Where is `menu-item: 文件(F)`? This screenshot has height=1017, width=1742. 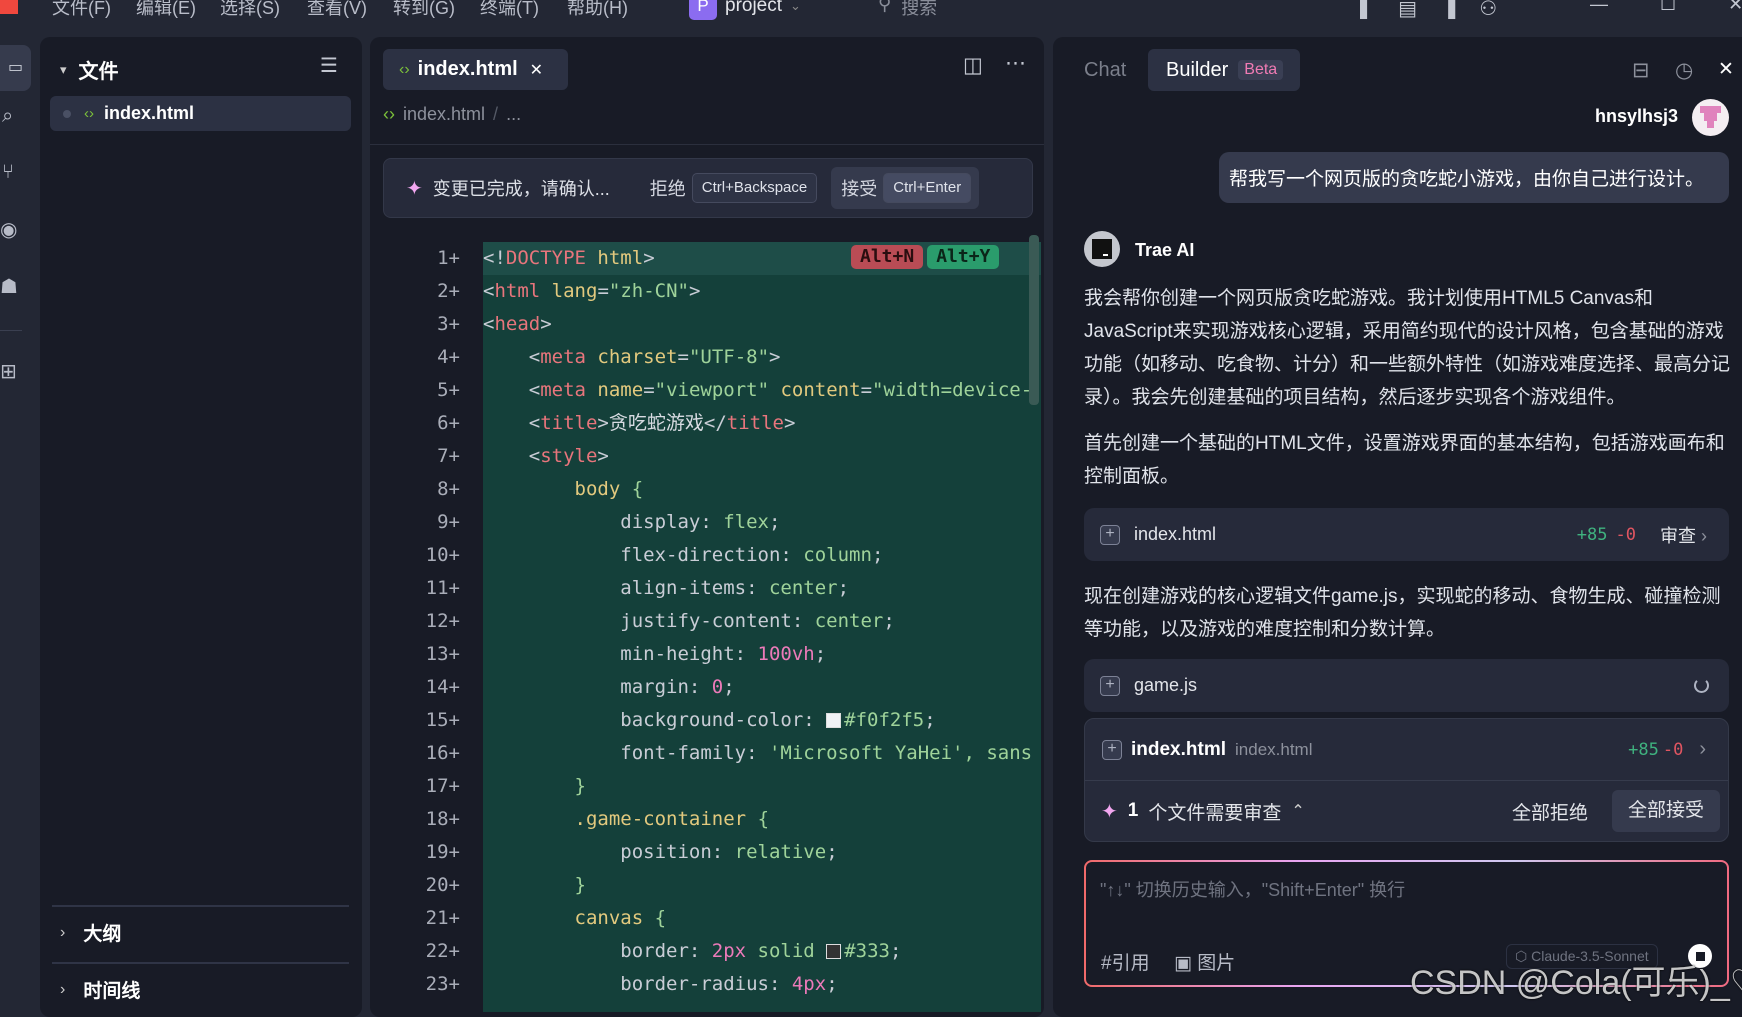
menu-item: 文件(F) is located at coordinates (81, 10).